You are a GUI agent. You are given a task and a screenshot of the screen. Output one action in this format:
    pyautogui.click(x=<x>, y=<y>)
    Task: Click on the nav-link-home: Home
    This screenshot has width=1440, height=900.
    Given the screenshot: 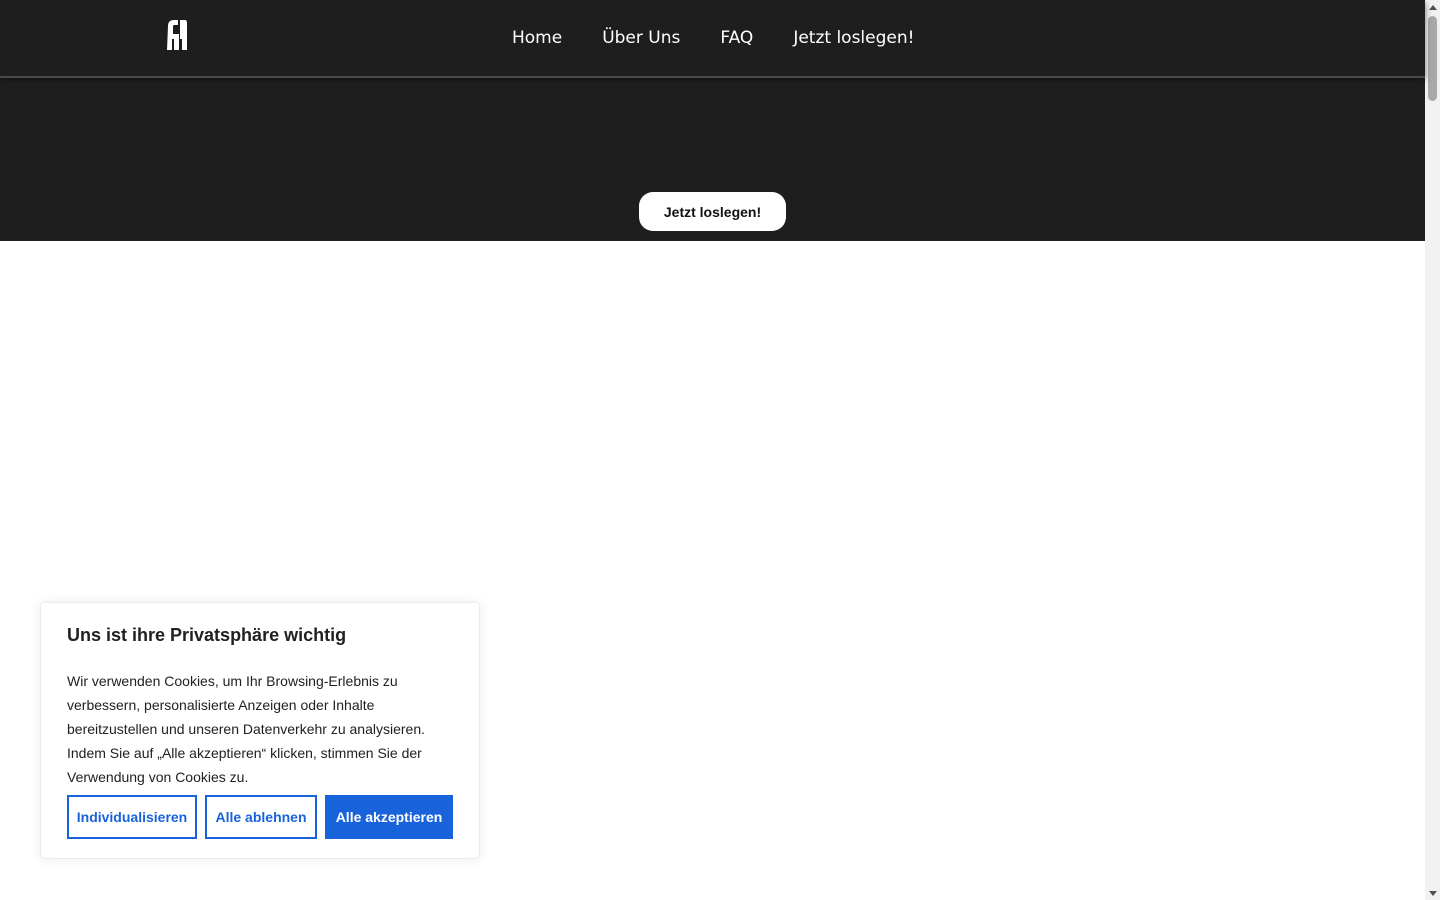 What is the action you would take?
    pyautogui.click(x=537, y=38)
    